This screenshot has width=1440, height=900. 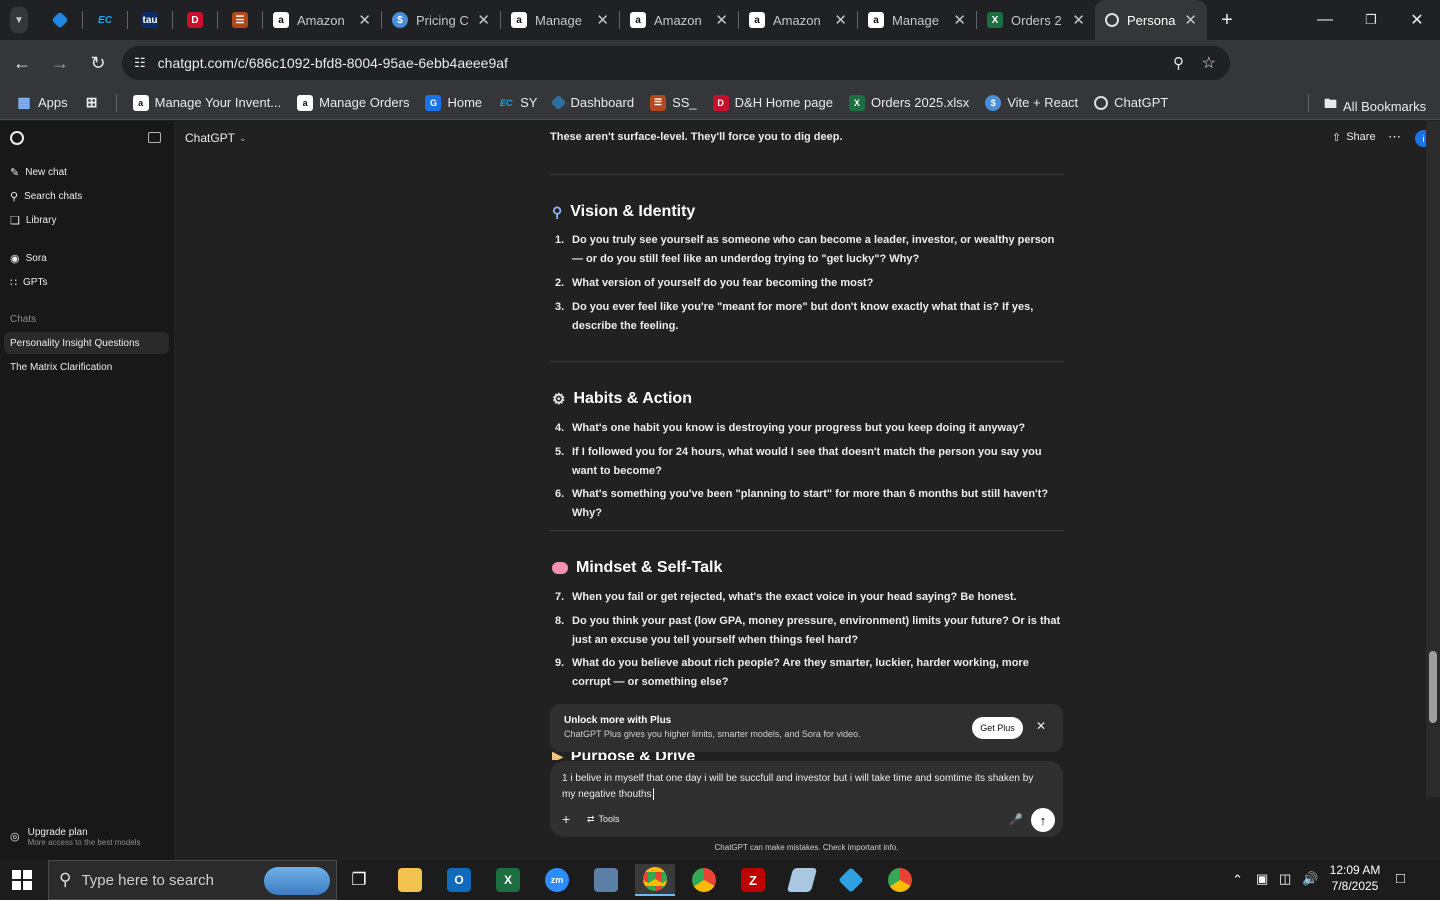 What do you see at coordinates (908, 102) in the screenshot?
I see `bookmark-orders-2025: X Orders 2025.xlsx` at bounding box center [908, 102].